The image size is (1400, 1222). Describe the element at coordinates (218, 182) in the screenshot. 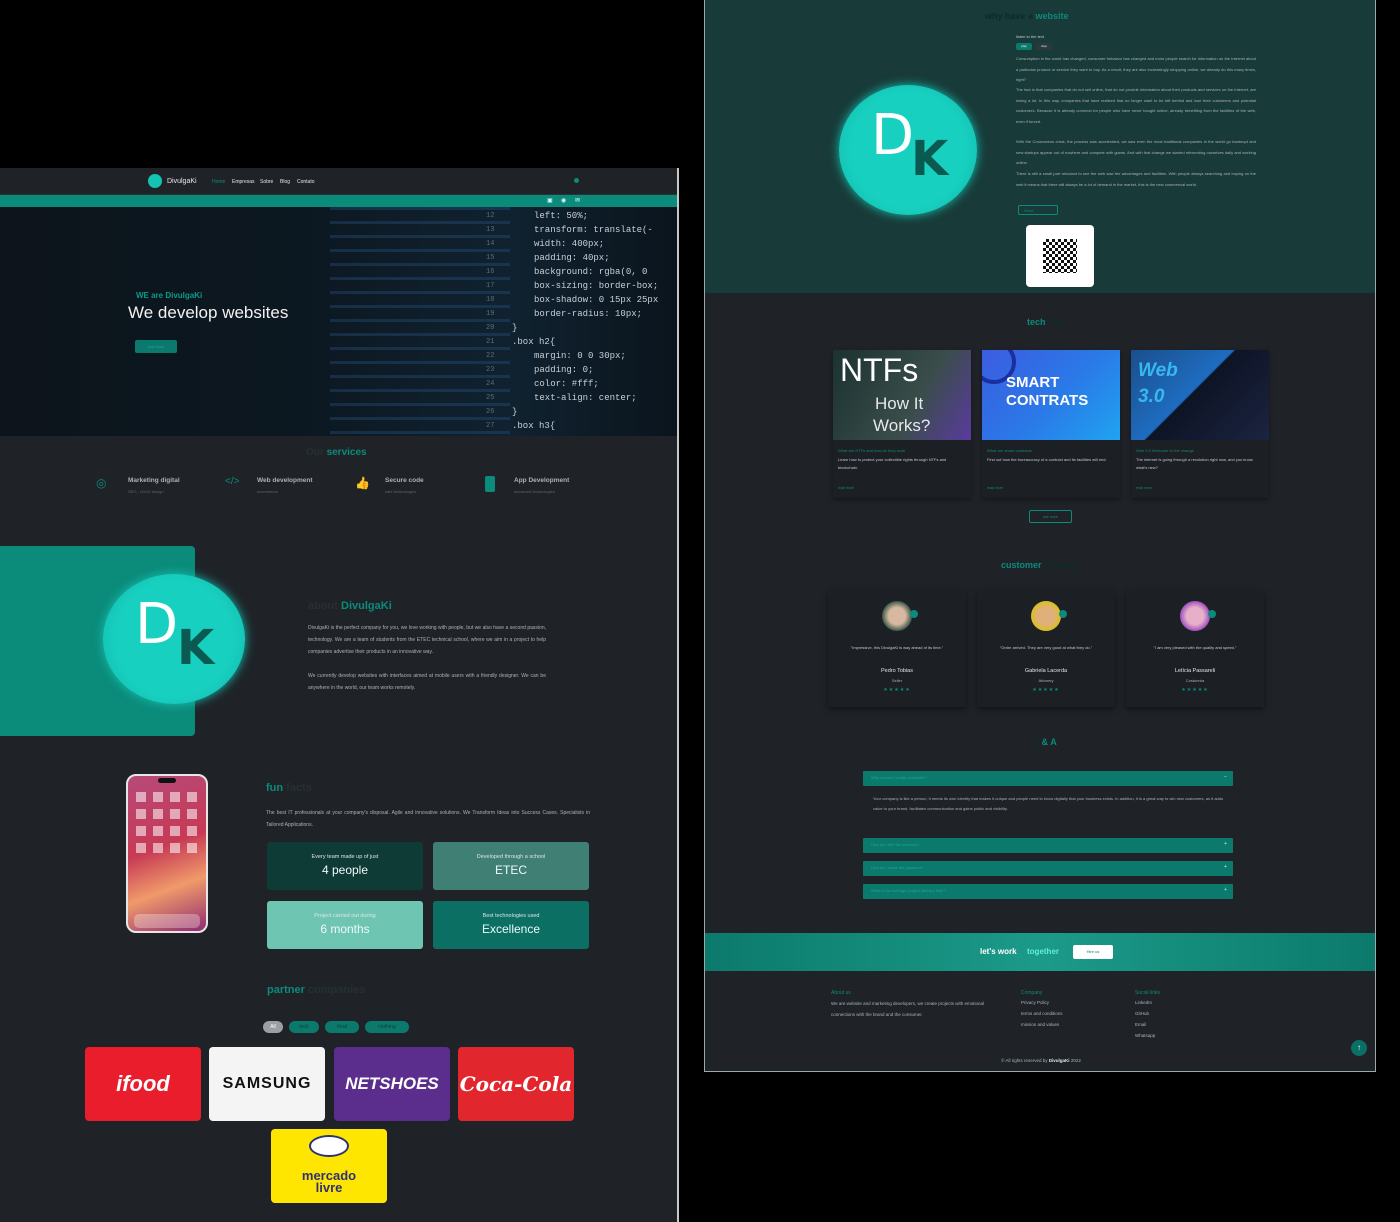

I see `nav-home: Home` at that location.